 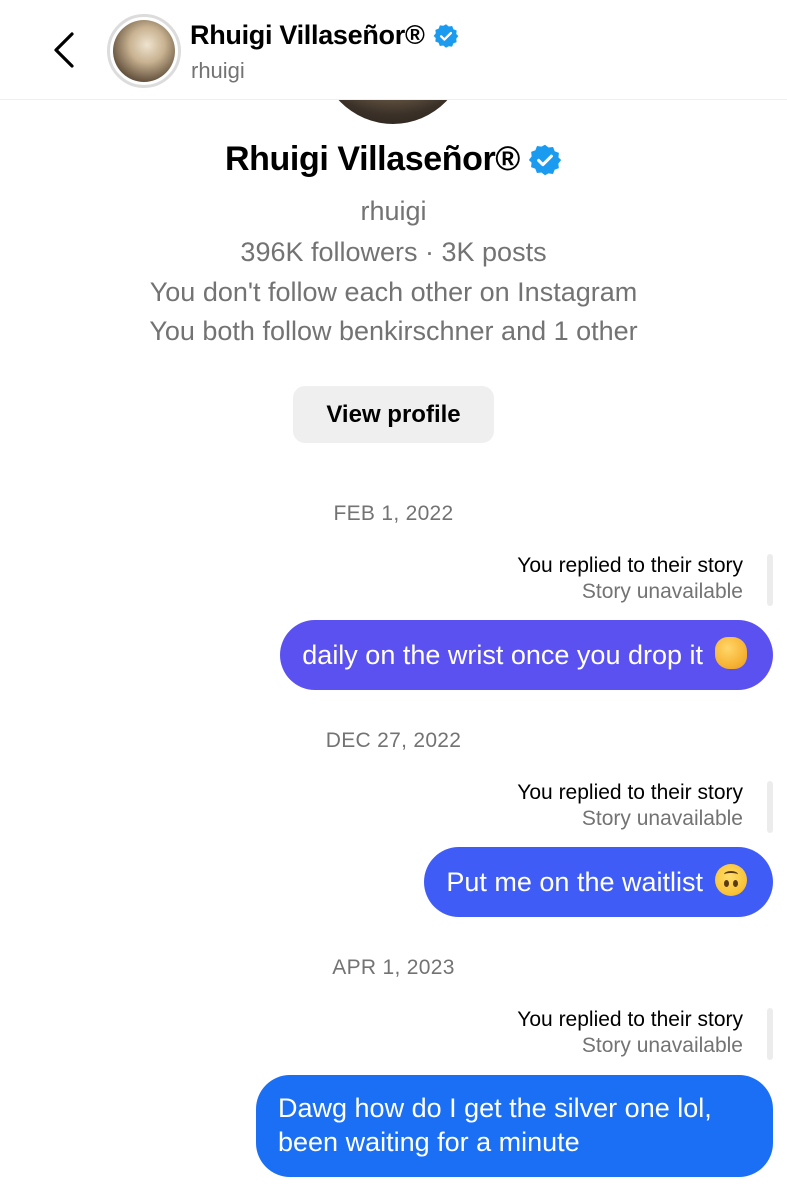 I want to click on date-separator: FEB 1, 2022, so click(x=393, y=513).